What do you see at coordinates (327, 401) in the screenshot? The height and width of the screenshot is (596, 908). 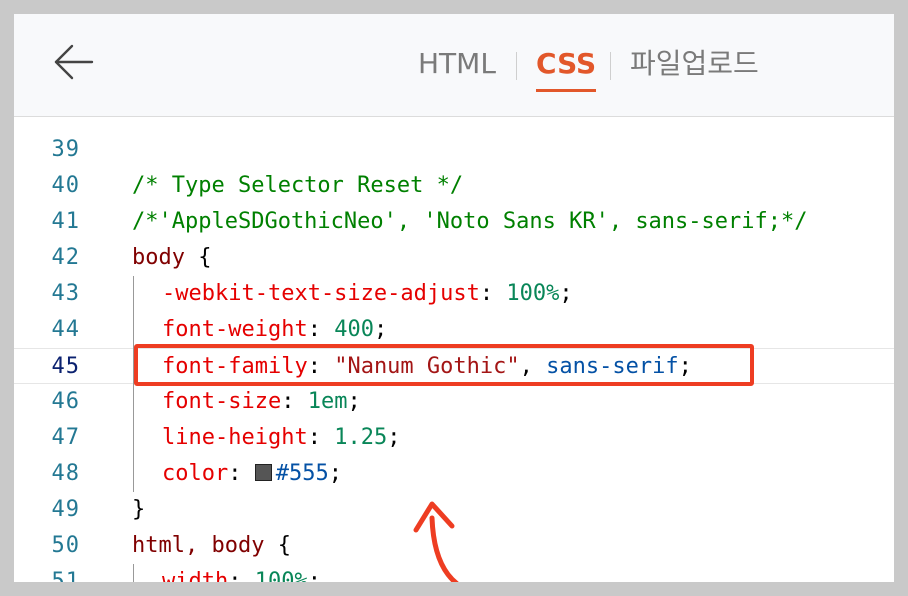 I see `css-value: 1em` at bounding box center [327, 401].